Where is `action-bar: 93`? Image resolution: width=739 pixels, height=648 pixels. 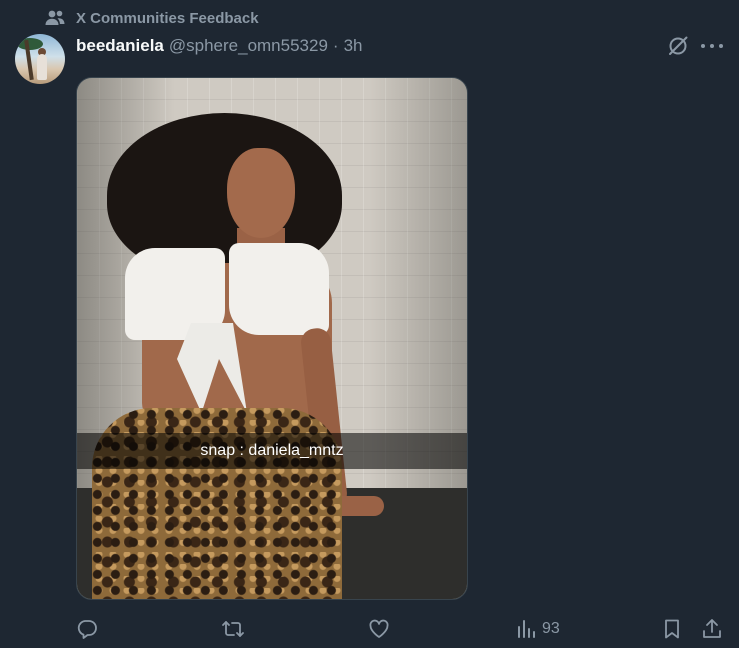
action-bar: 93 is located at coordinates (369, 629).